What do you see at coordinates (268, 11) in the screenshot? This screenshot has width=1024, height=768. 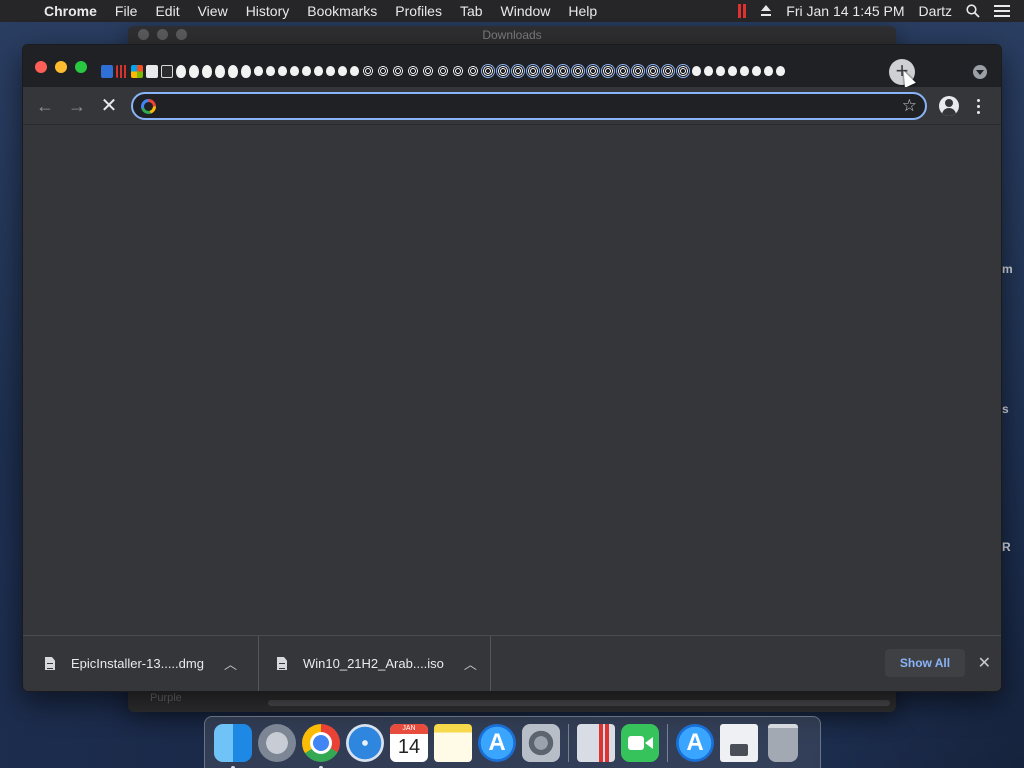 I see `menu-history: History` at bounding box center [268, 11].